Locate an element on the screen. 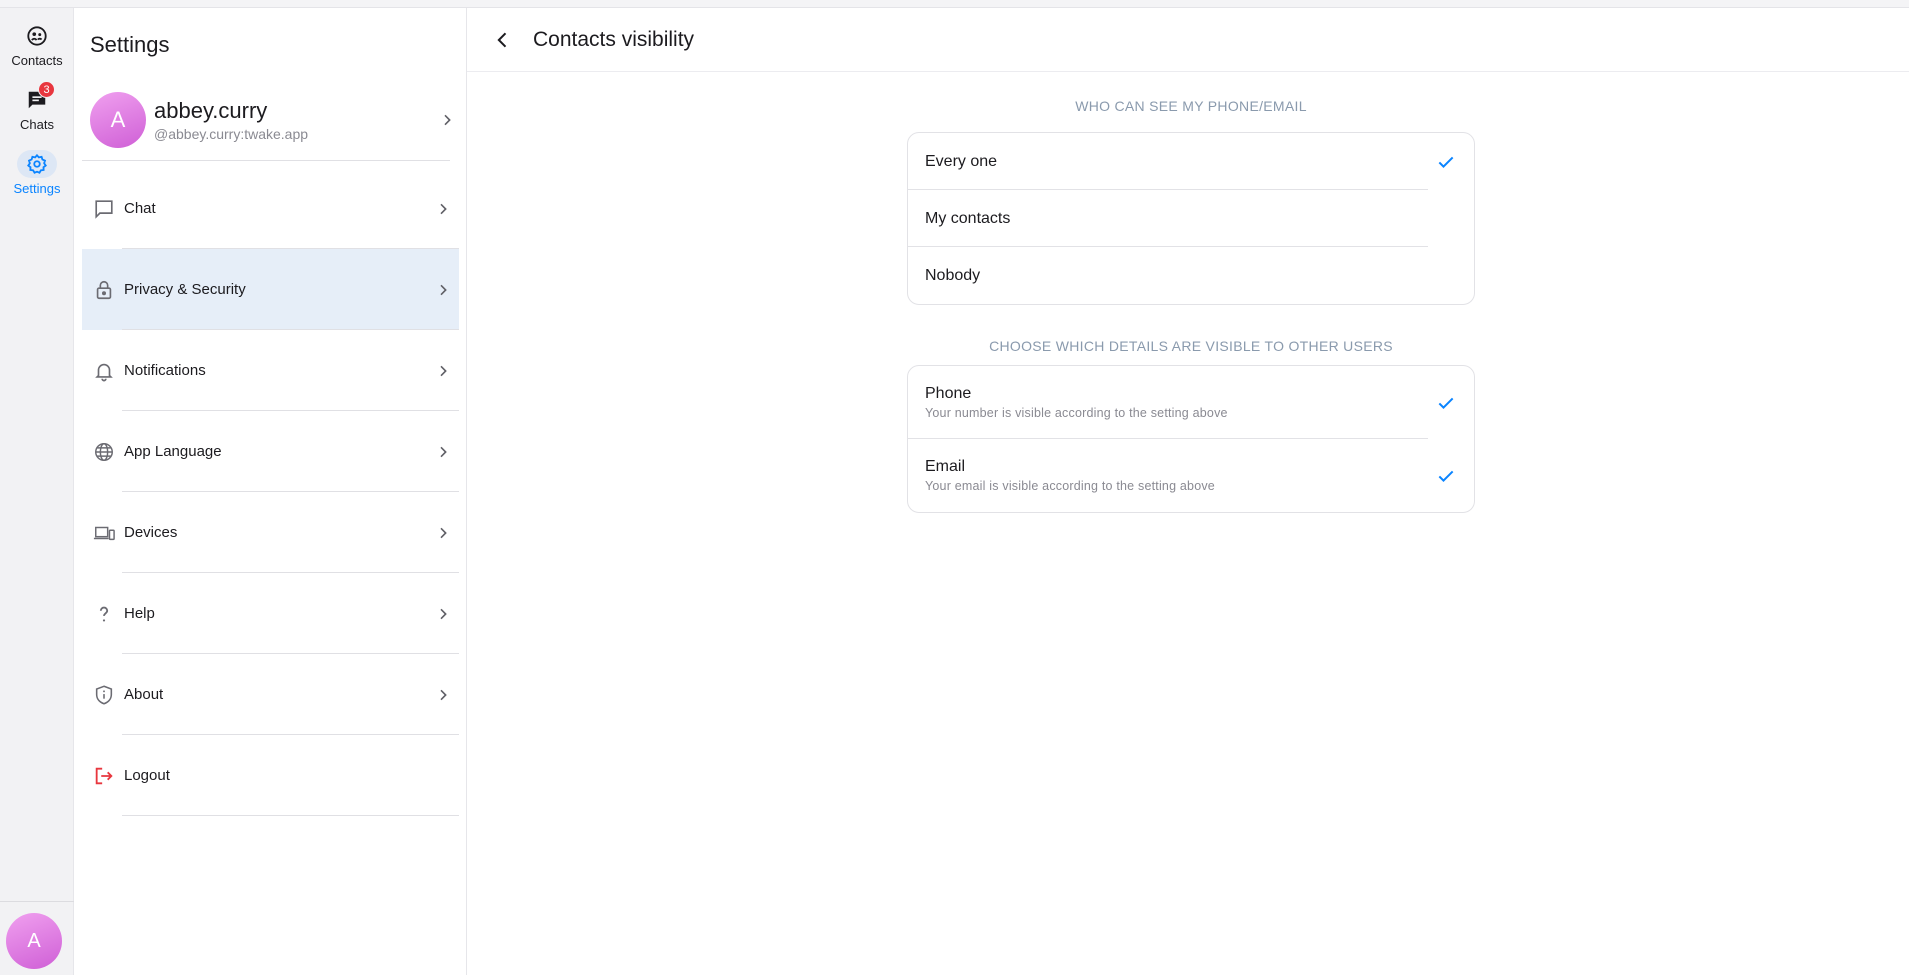 This screenshot has width=1909, height=975. contacts-icon is located at coordinates (37, 36).